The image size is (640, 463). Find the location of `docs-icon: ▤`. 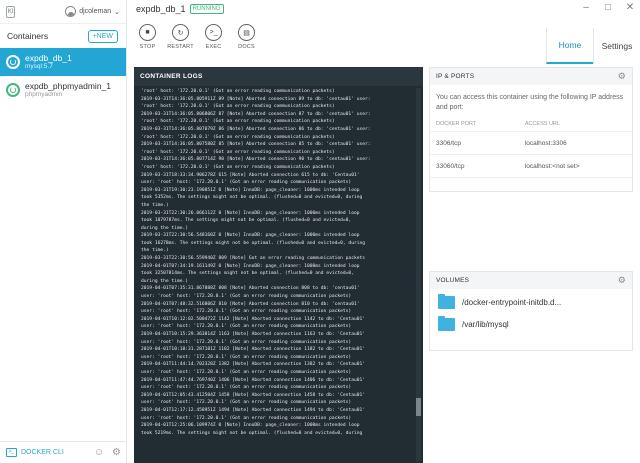

docs-icon: ▤ is located at coordinates (246, 32).